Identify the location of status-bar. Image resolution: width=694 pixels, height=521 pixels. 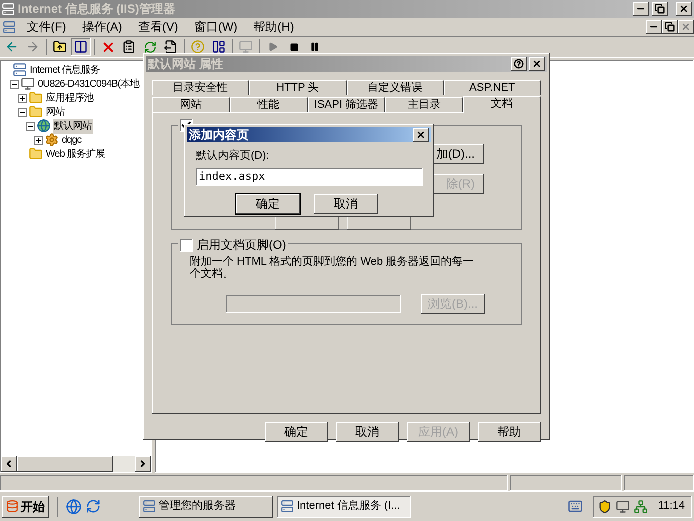
(659, 483).